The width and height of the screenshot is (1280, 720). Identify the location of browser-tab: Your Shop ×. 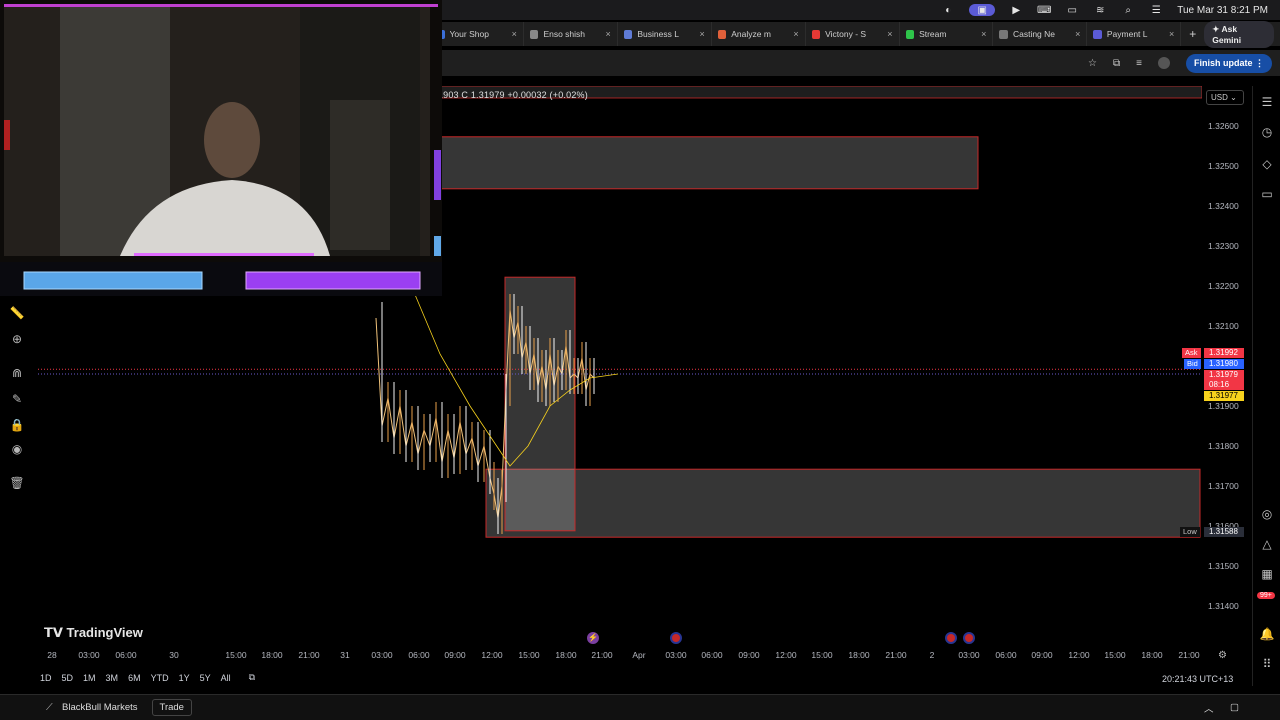
(477, 34).